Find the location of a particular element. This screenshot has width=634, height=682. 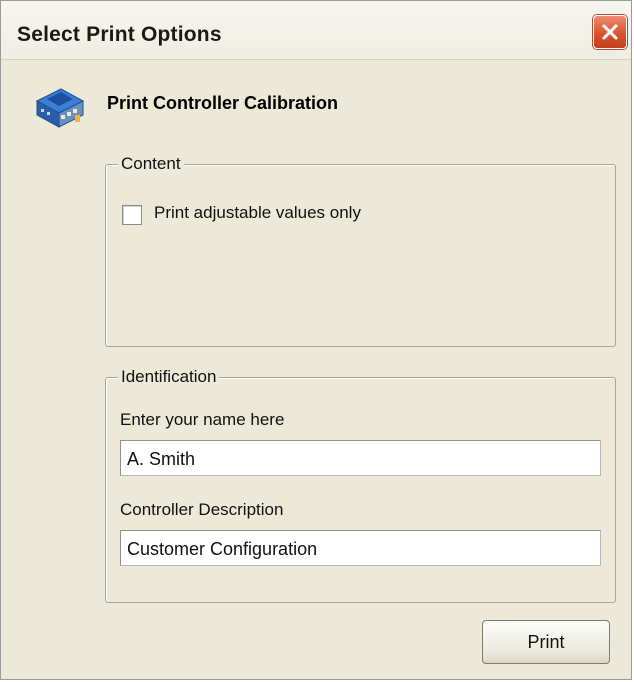

adjustable-values-checkbox is located at coordinates (132, 215).